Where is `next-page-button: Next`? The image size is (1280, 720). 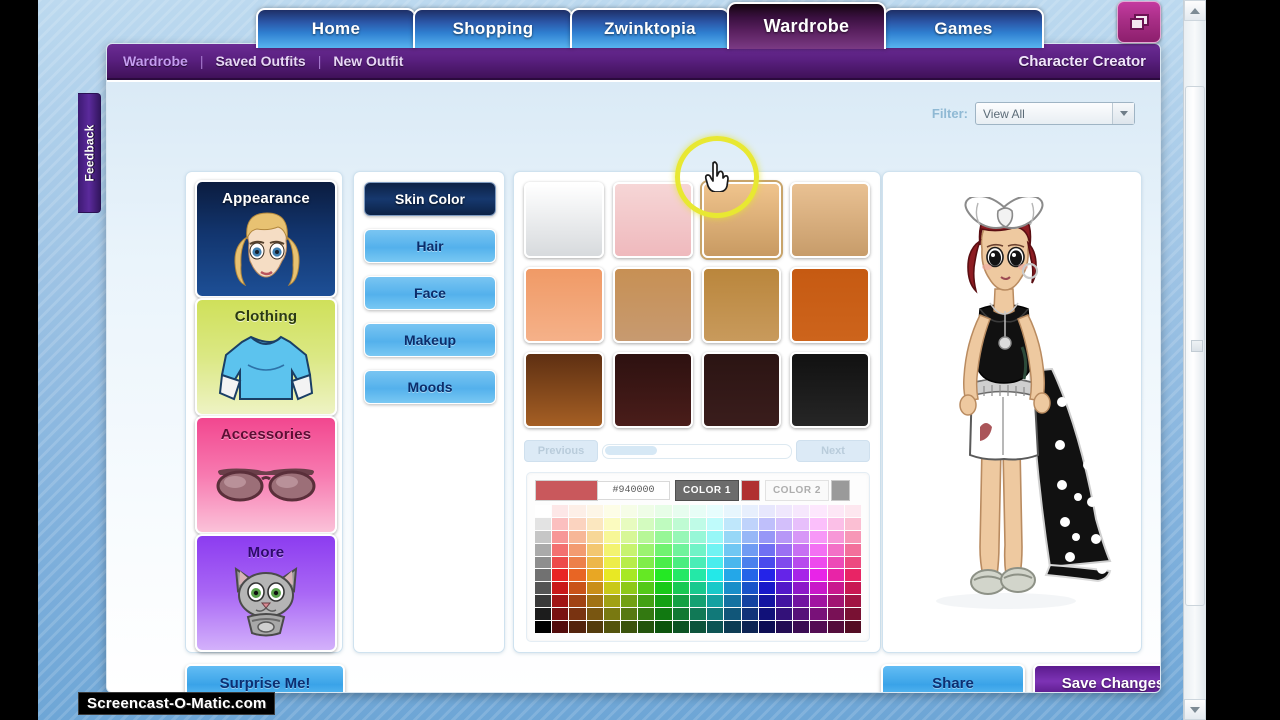
next-page-button: Next is located at coordinates (833, 451).